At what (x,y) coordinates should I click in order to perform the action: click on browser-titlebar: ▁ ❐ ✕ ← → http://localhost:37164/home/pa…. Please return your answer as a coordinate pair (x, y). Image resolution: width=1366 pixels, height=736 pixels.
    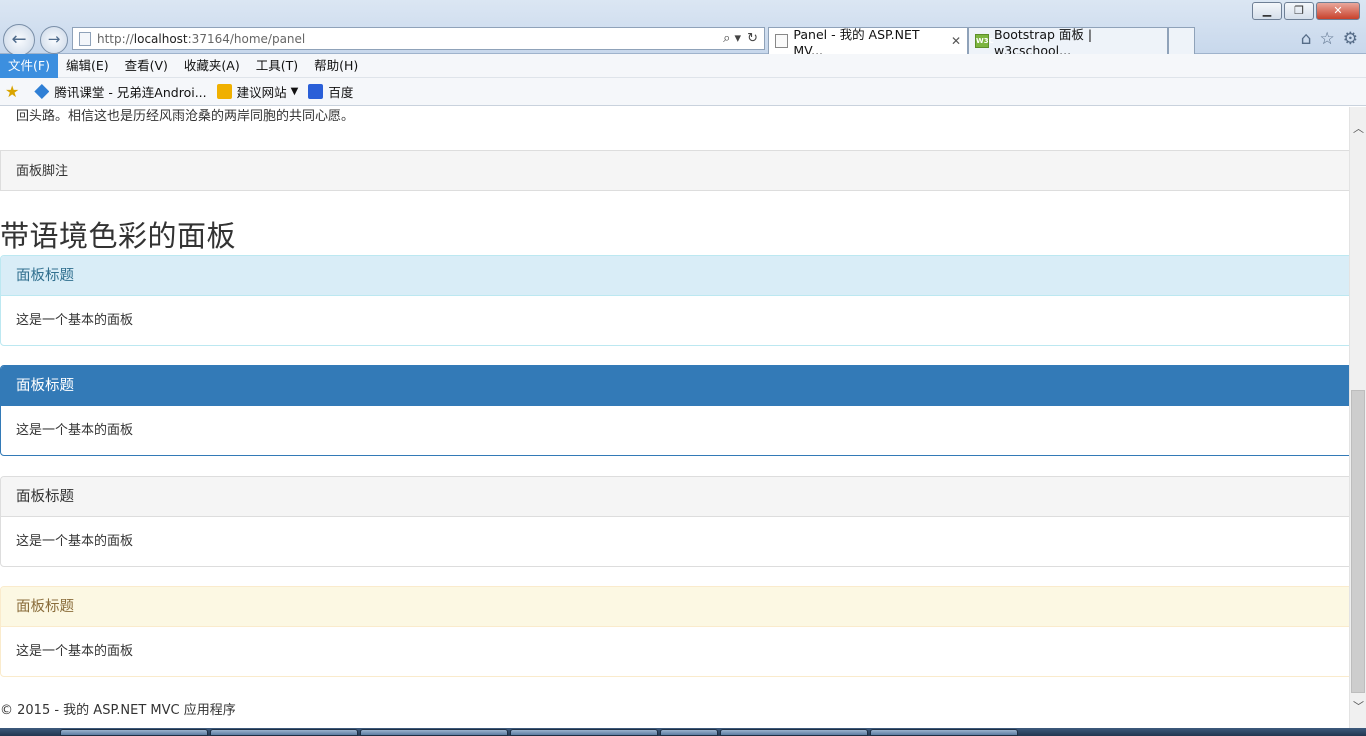
    Looking at the image, I should click on (683, 29).